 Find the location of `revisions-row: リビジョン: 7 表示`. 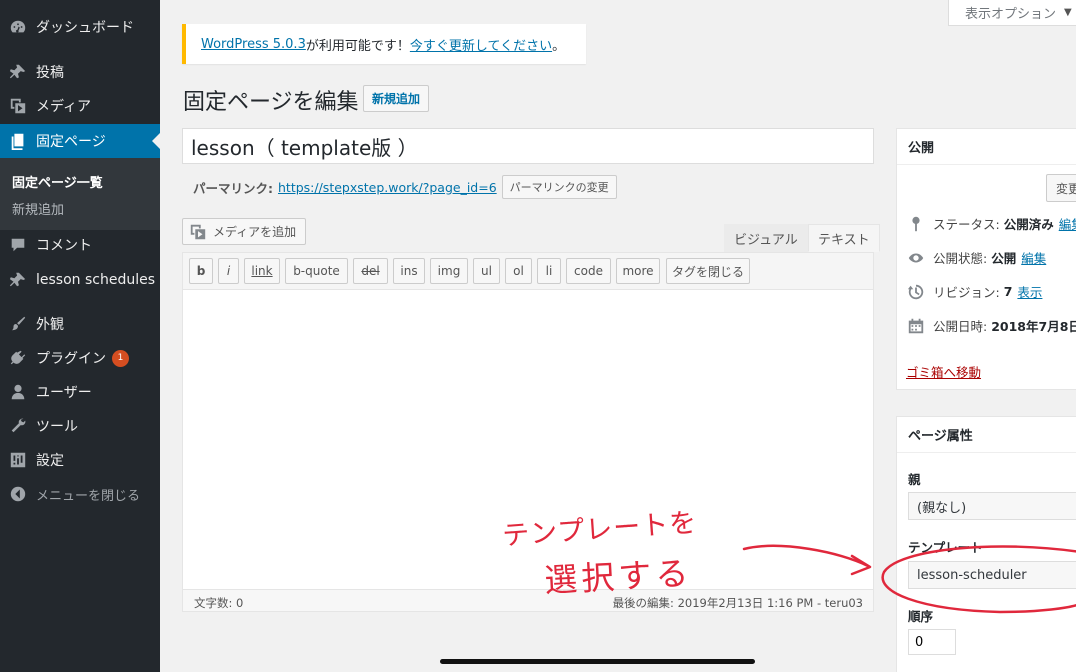

revisions-row: リビジョン: 7 表示 is located at coordinates (974, 291).